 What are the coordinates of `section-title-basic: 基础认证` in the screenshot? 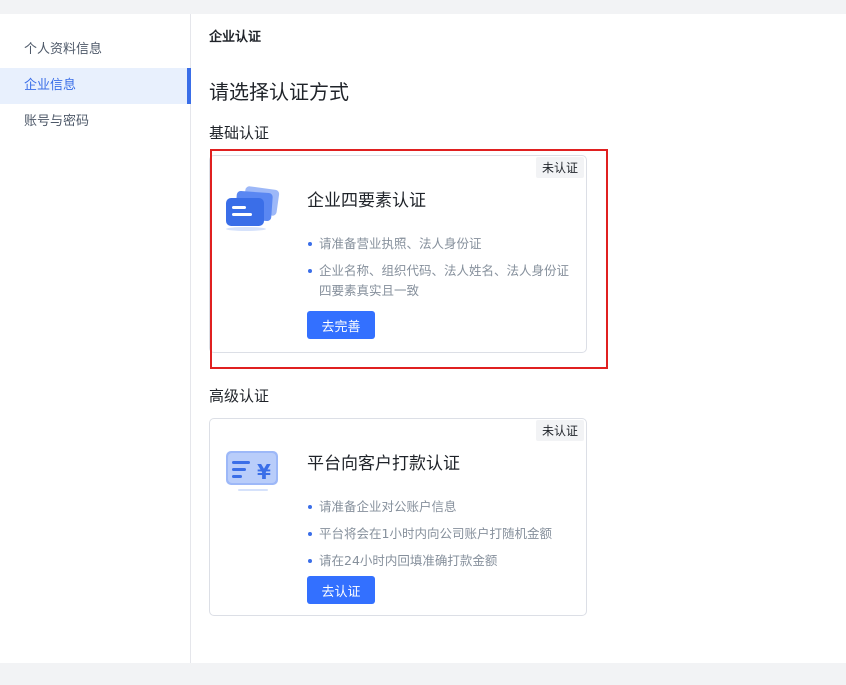 It's located at (239, 133).